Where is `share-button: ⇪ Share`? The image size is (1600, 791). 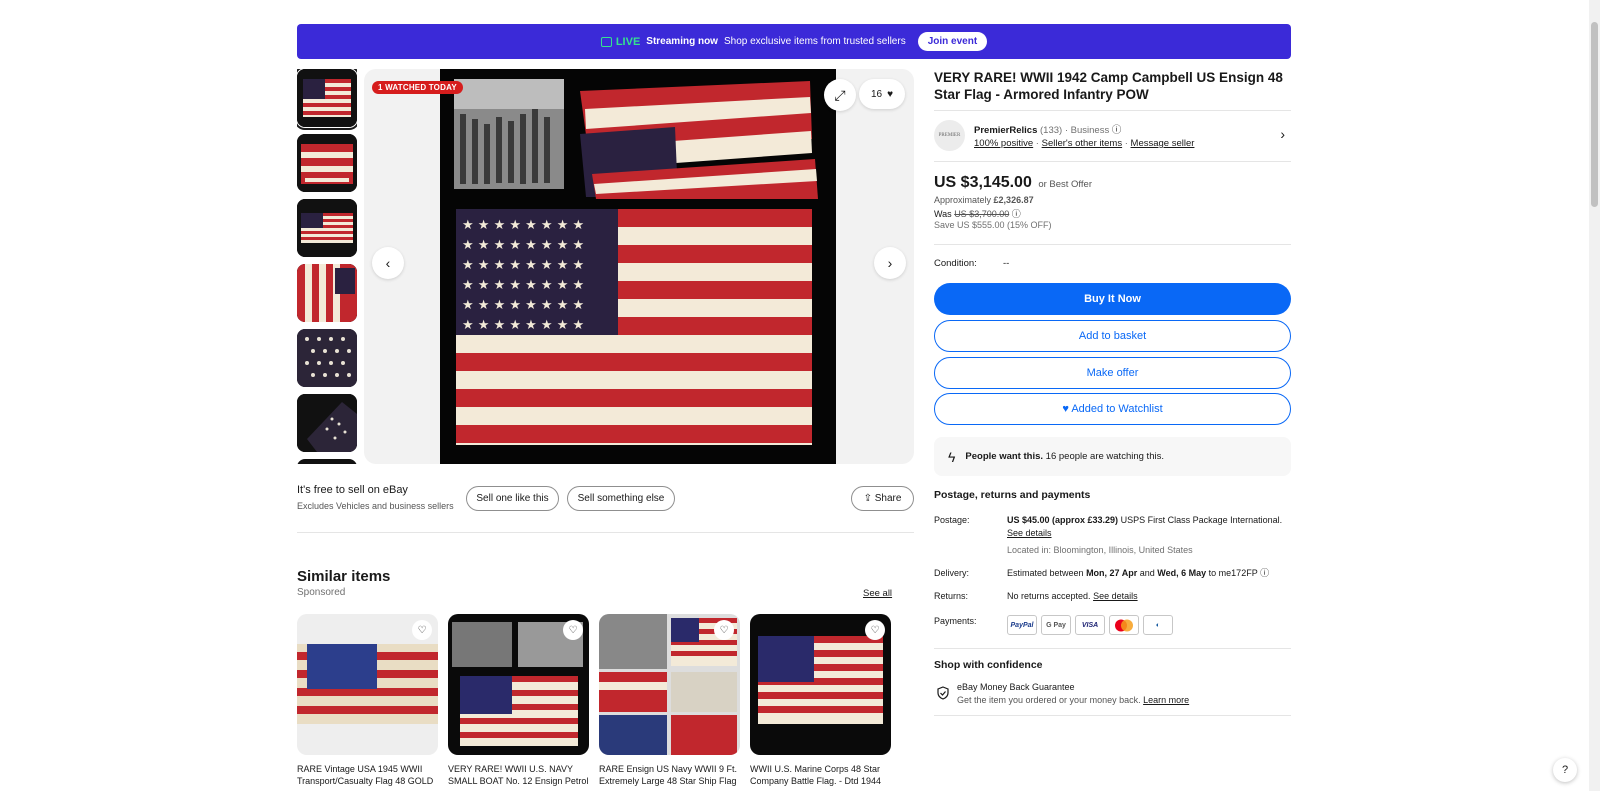
share-button: ⇪ Share is located at coordinates (882, 498).